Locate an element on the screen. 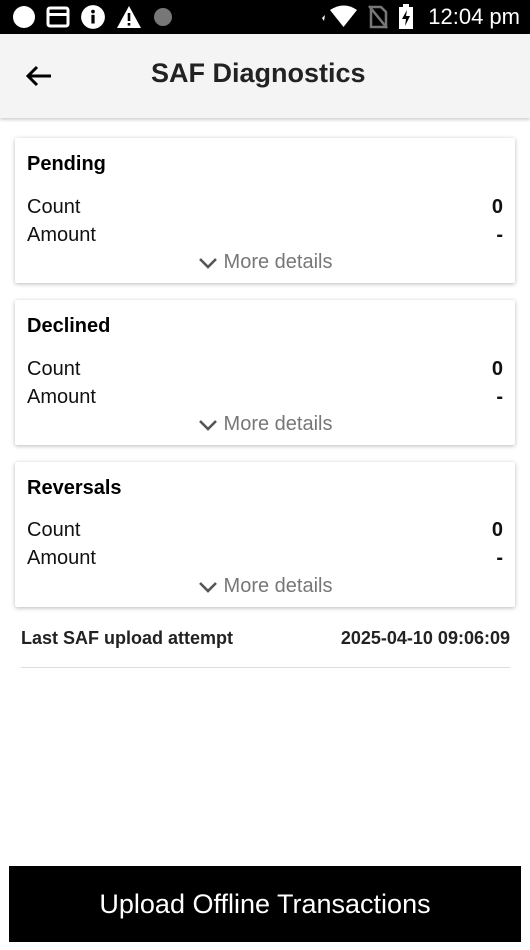  card-title: Declined is located at coordinates (69, 326).